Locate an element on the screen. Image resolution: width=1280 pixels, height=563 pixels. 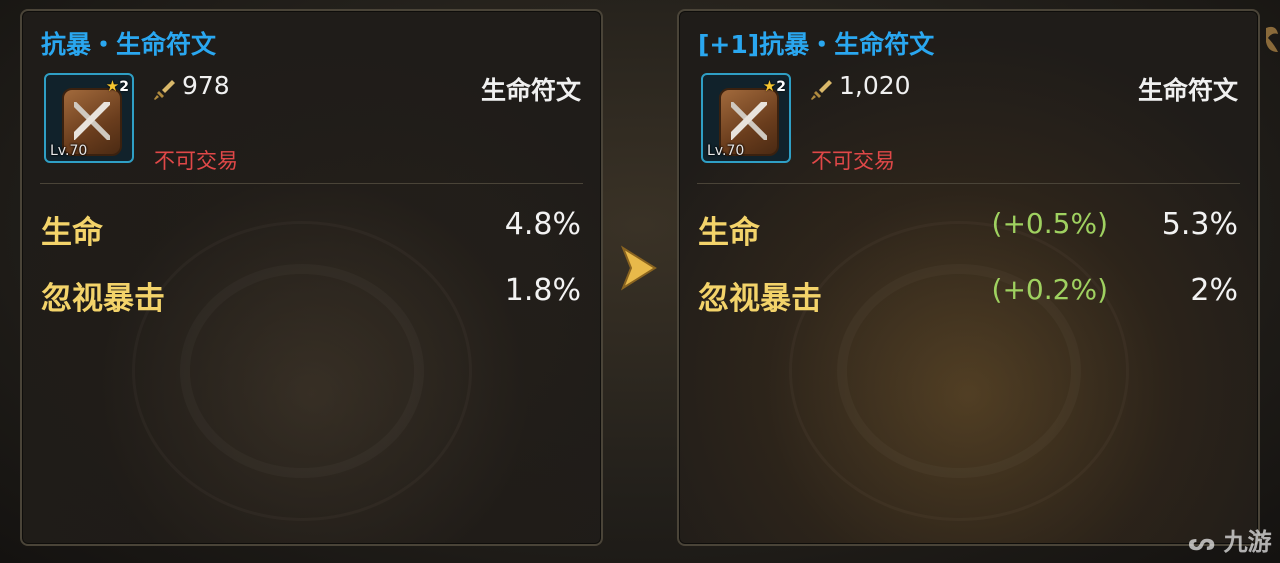
frame-ornament-icon is located at coordinates (1272, 39).